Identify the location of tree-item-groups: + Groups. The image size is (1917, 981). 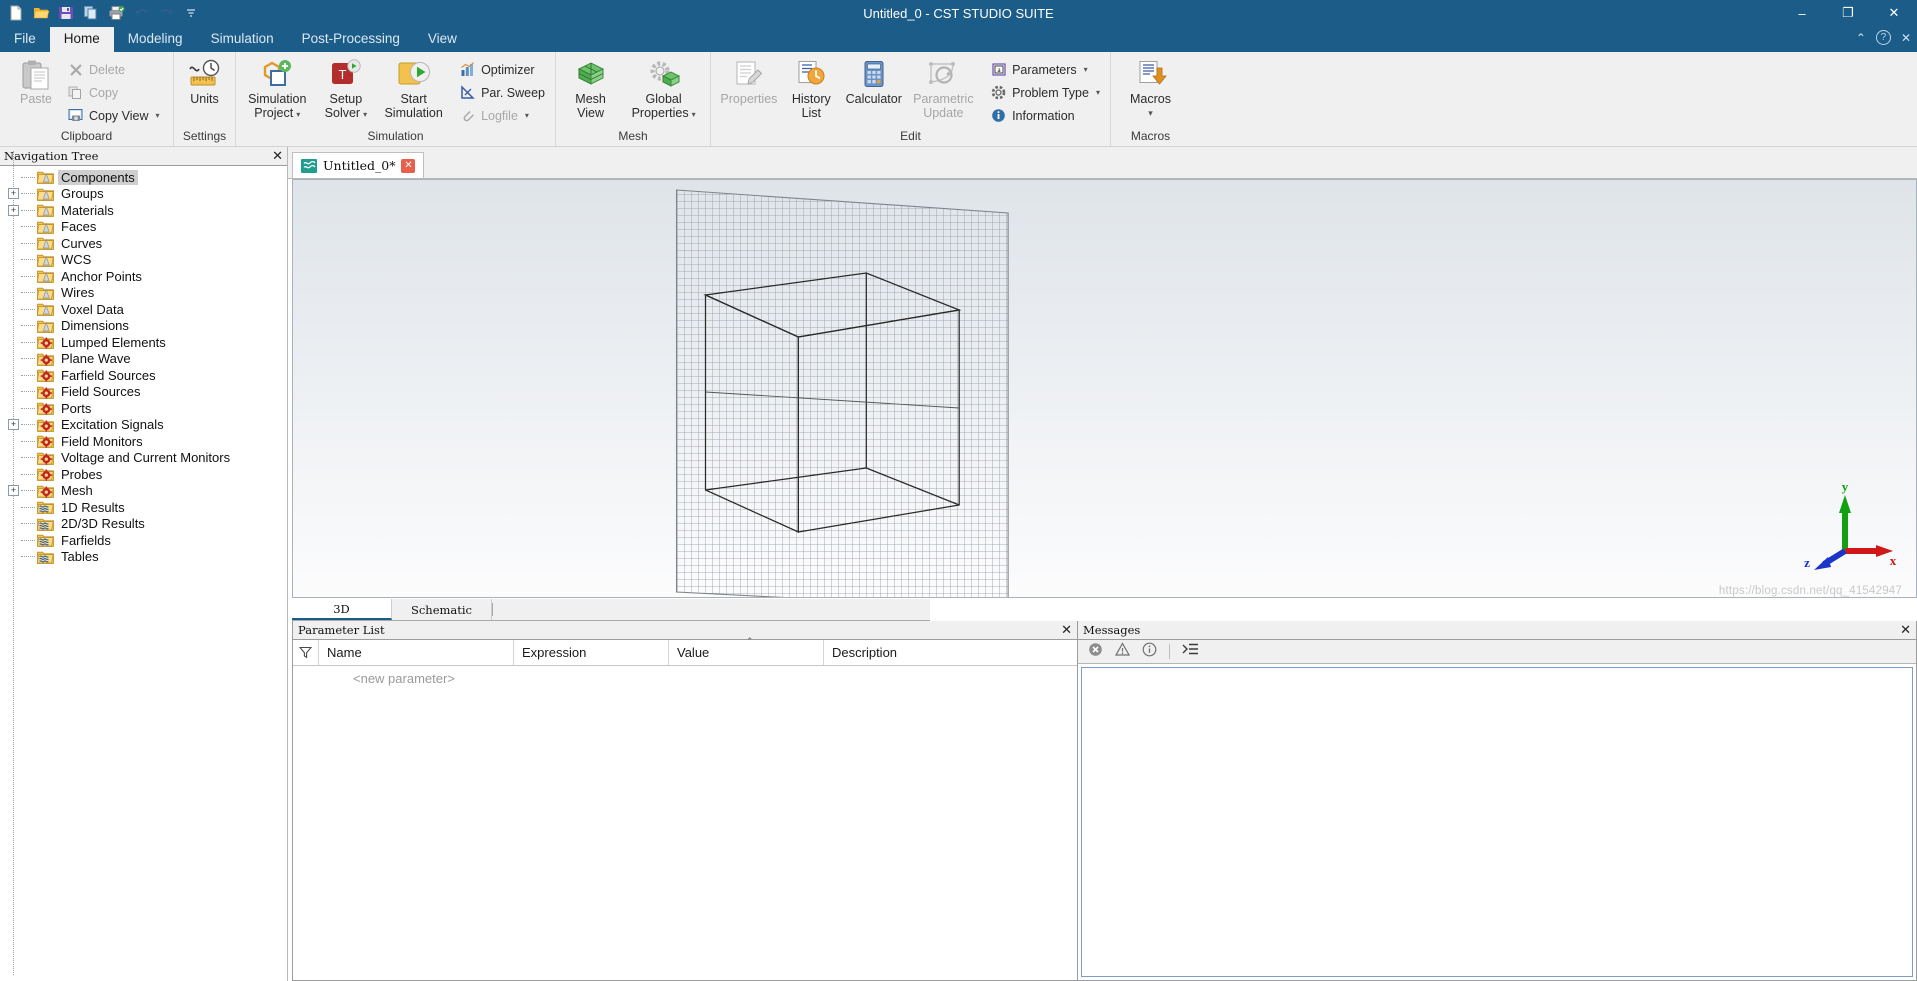
(143, 194).